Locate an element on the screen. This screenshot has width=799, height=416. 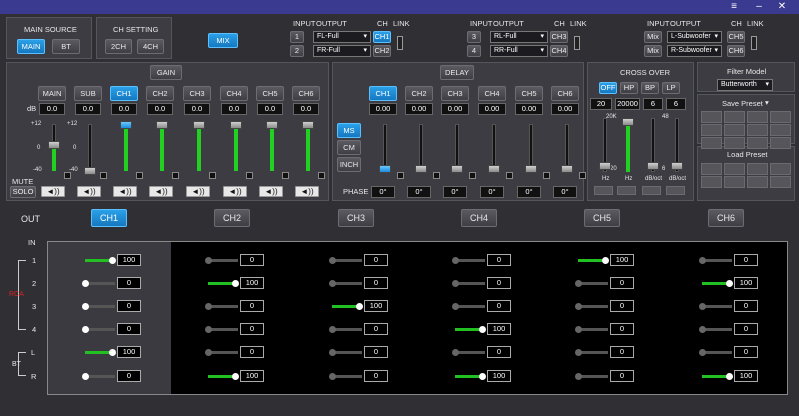
out-channel-tab: CH5 is located at coordinates (602, 218).